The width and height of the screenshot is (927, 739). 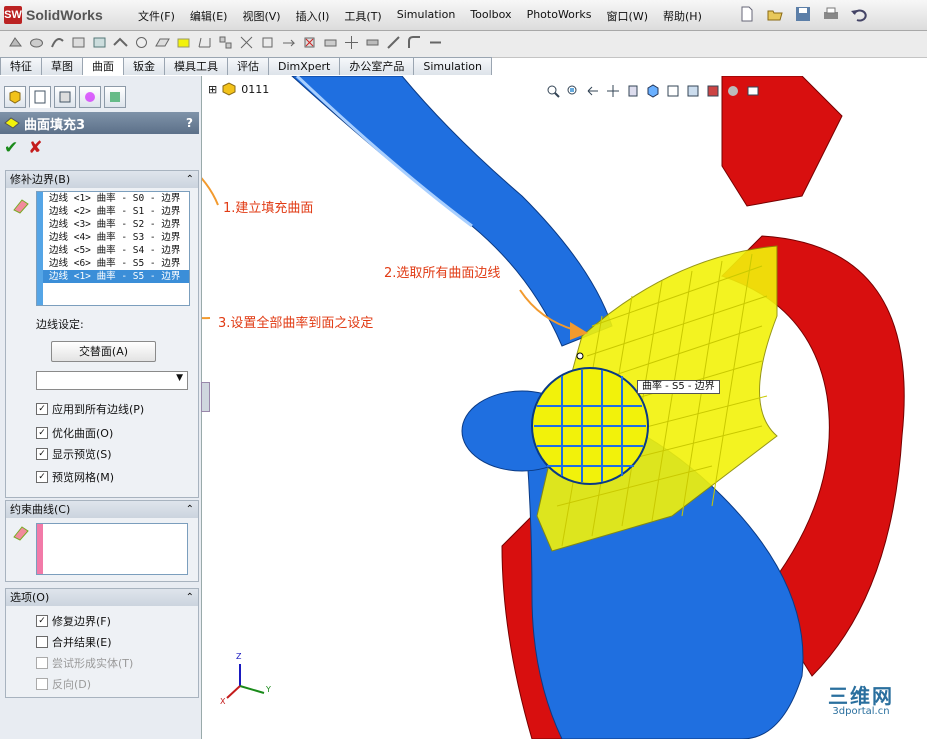 I want to click on menu-photoworks: PhotoWorks, so click(x=559, y=16).